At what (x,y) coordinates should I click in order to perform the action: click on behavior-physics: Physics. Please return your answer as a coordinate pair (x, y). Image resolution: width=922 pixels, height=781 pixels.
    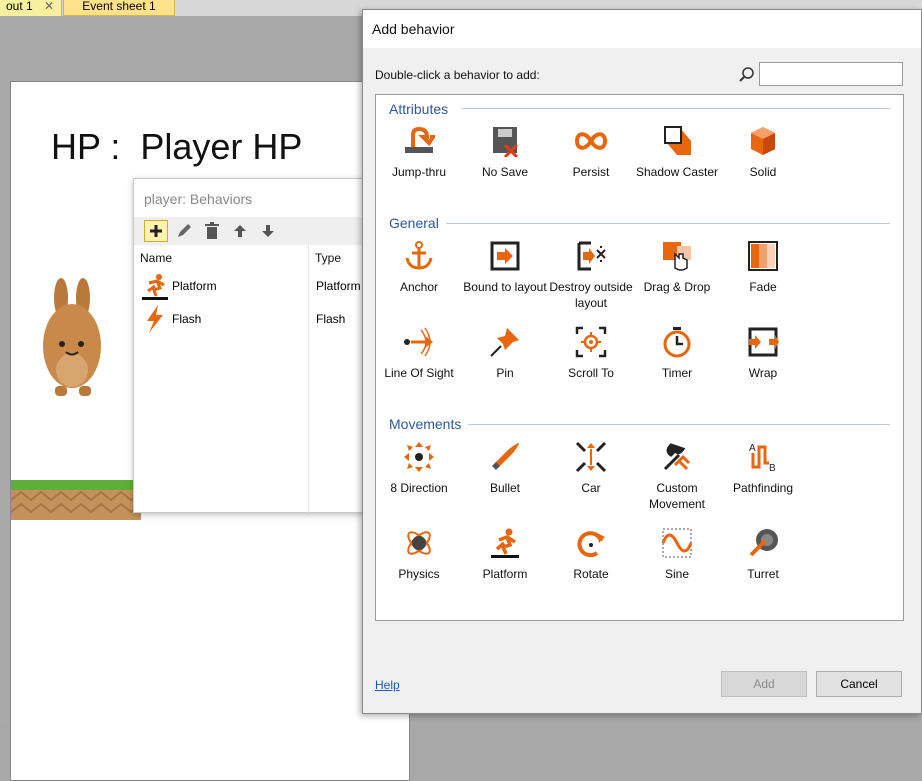
    Looking at the image, I should click on (419, 554).